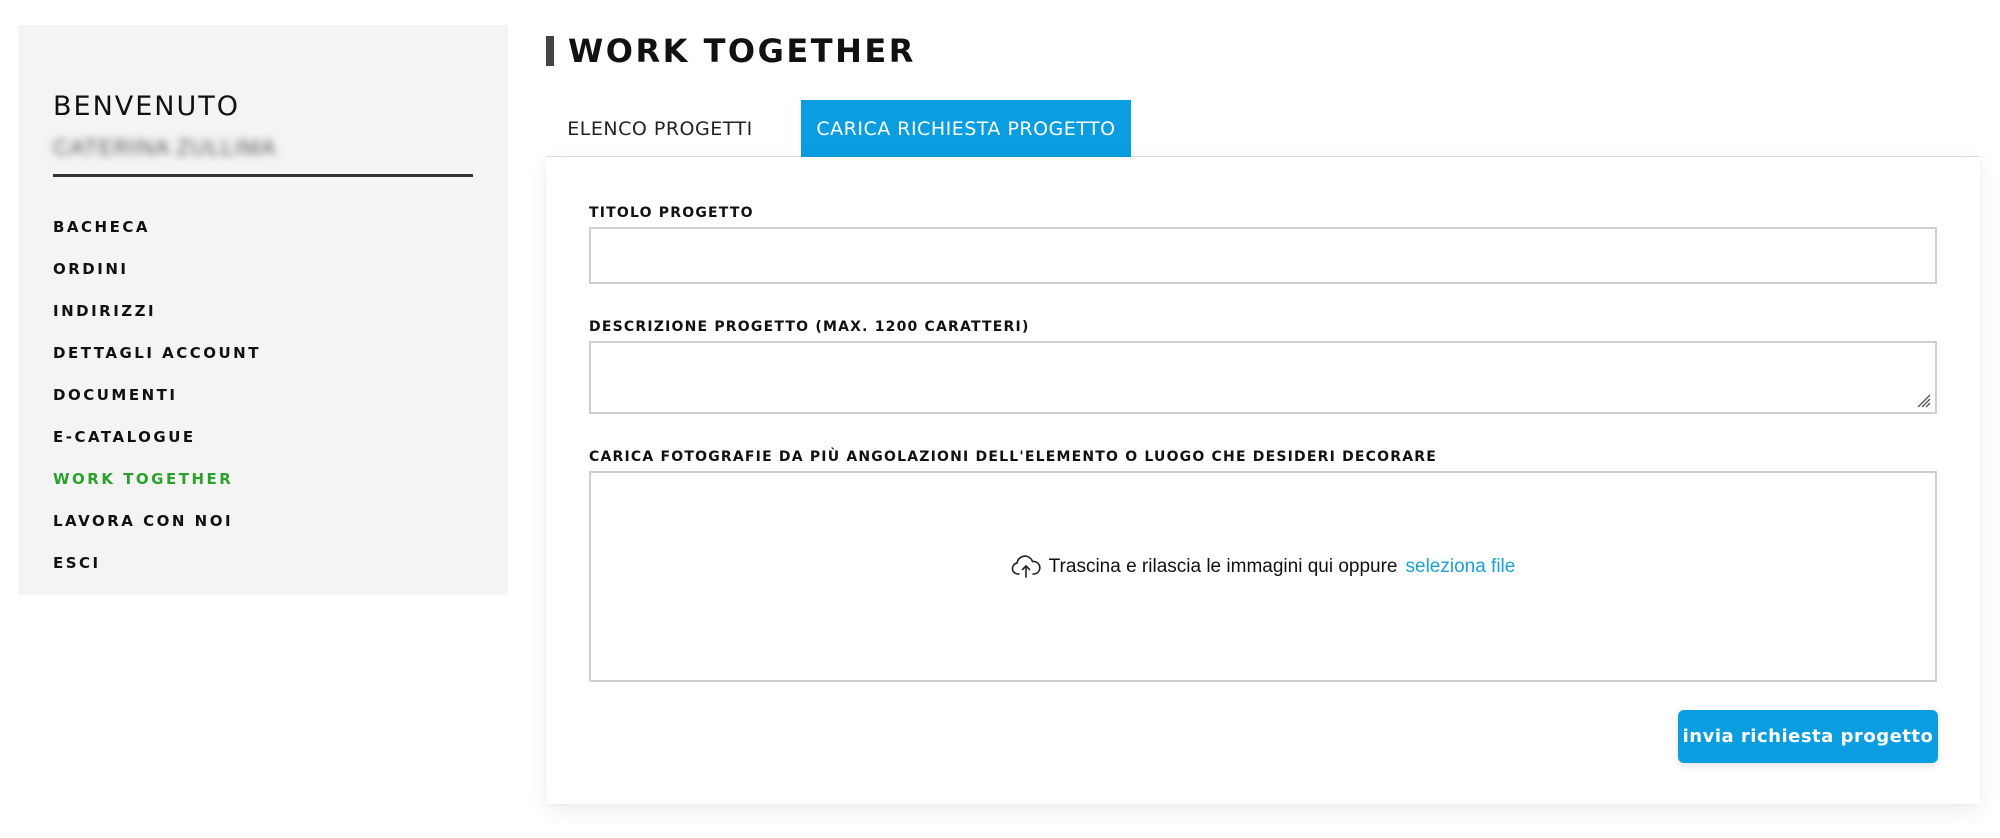 The width and height of the screenshot is (2000, 838). Describe the element at coordinates (1461, 567) in the screenshot. I see `select-file-link: seleziona file` at that location.